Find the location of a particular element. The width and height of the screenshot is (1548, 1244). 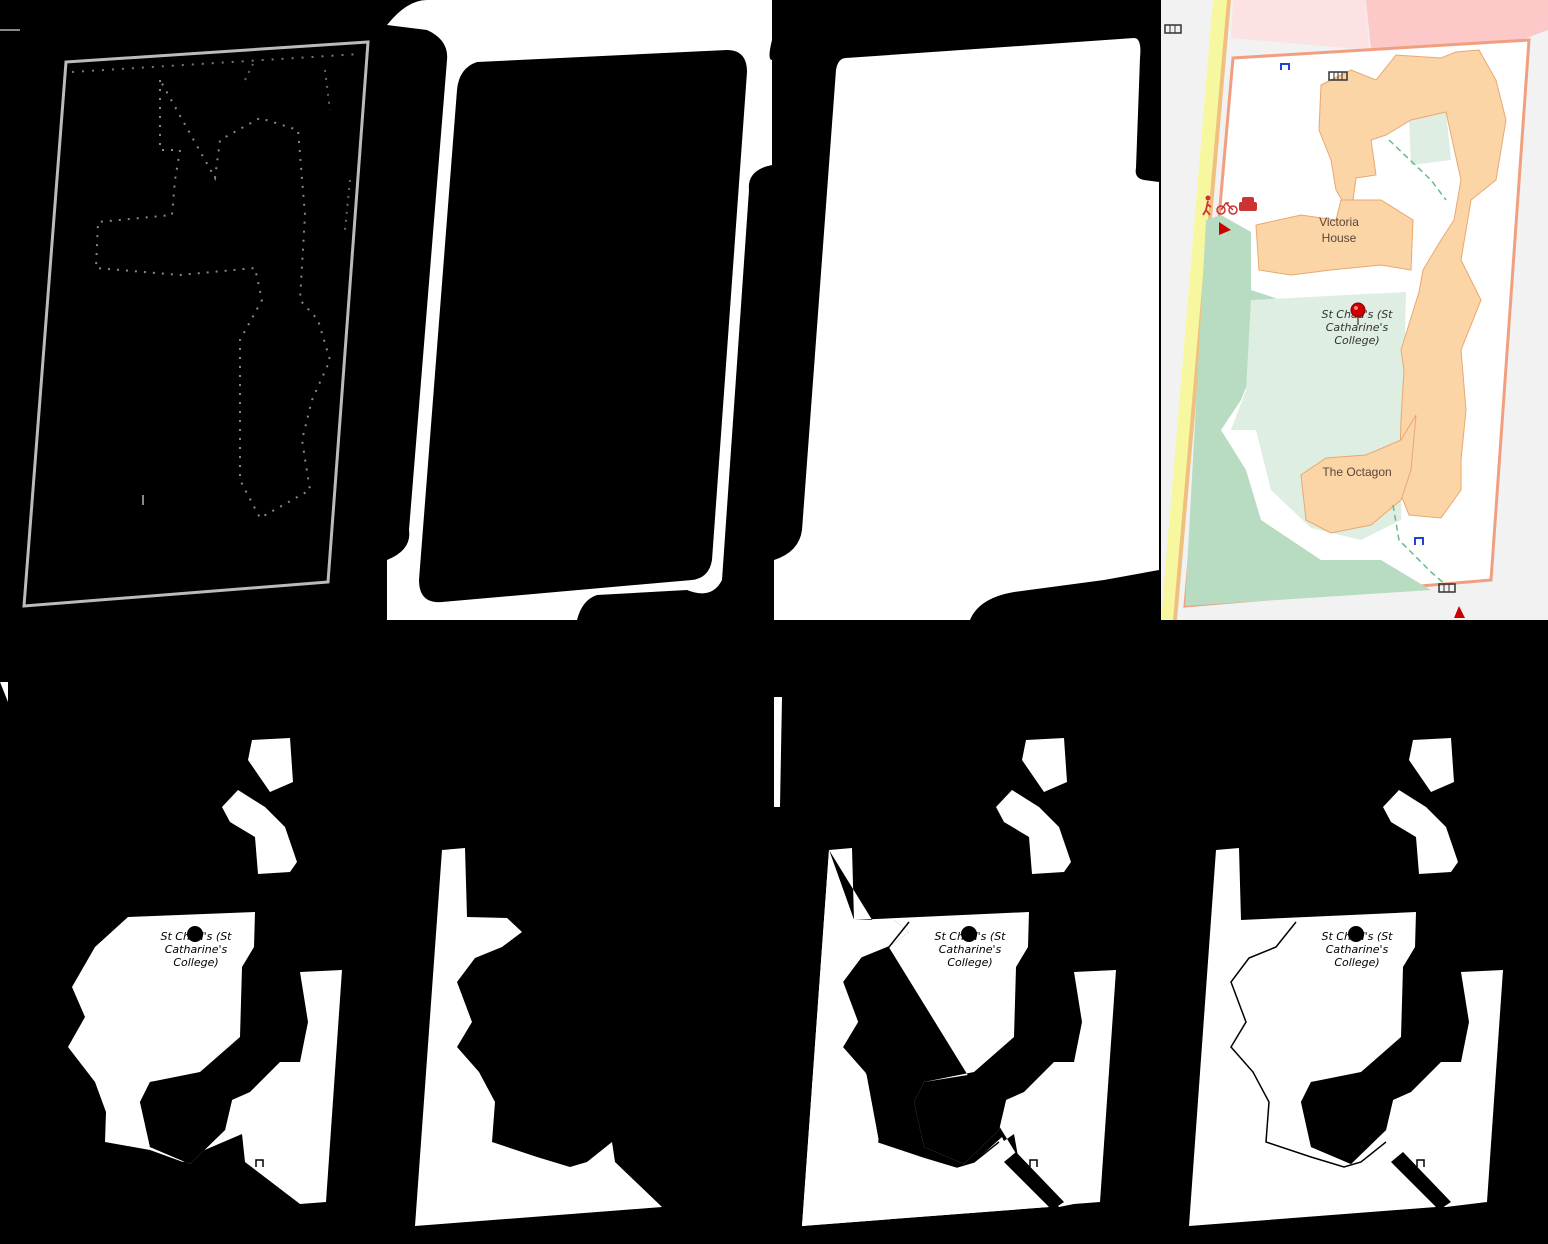

mask-label-1: St Chad's (St is located at coordinates (196, 936).